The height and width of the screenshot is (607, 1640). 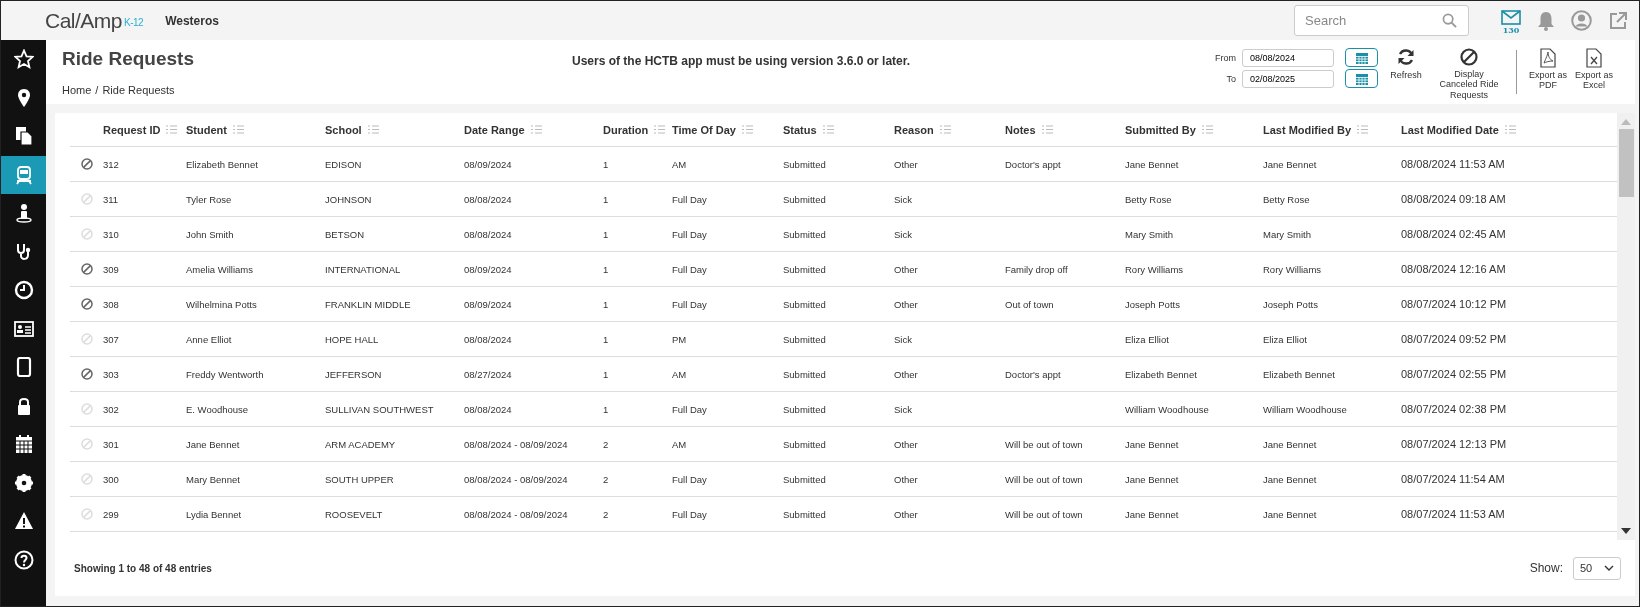 What do you see at coordinates (1033, 374) in the screenshot?
I see `table-cell: Doctor's appt` at bounding box center [1033, 374].